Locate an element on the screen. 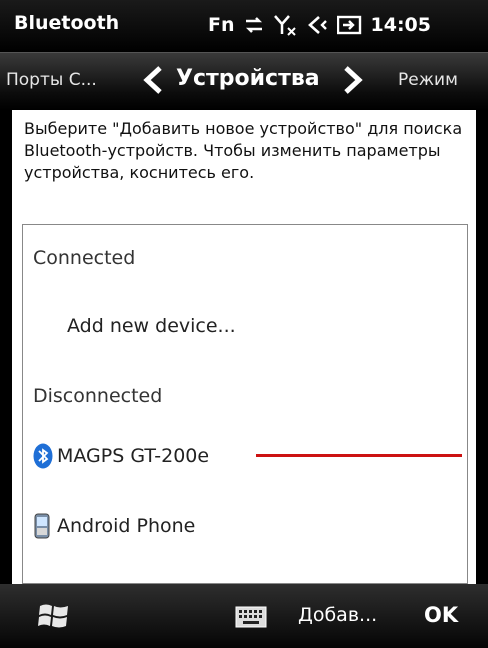 The width and height of the screenshot is (488, 648). tab-bar: Порты С... Устройства Режим is located at coordinates (244, 81).